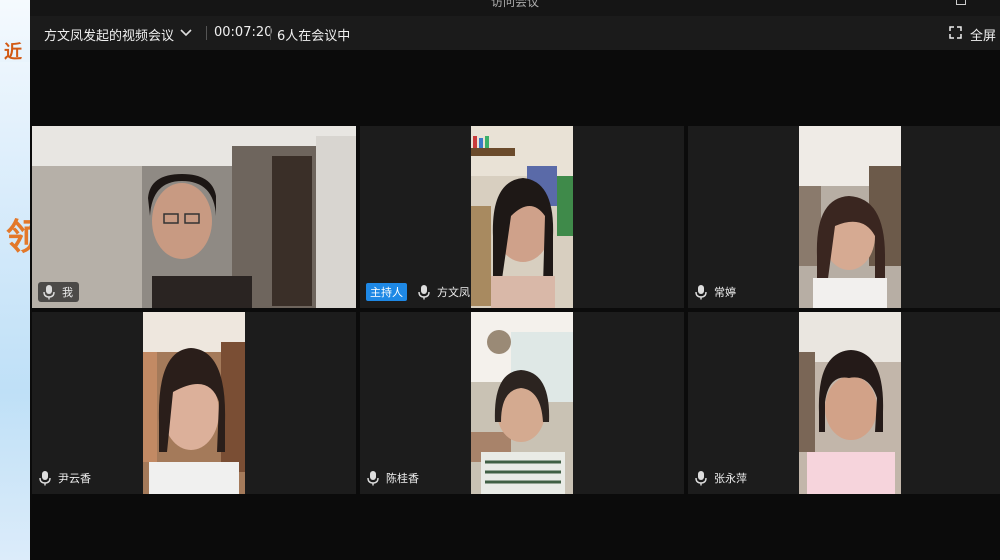  I want to click on video-tile: 陈桂香, so click(522, 403).